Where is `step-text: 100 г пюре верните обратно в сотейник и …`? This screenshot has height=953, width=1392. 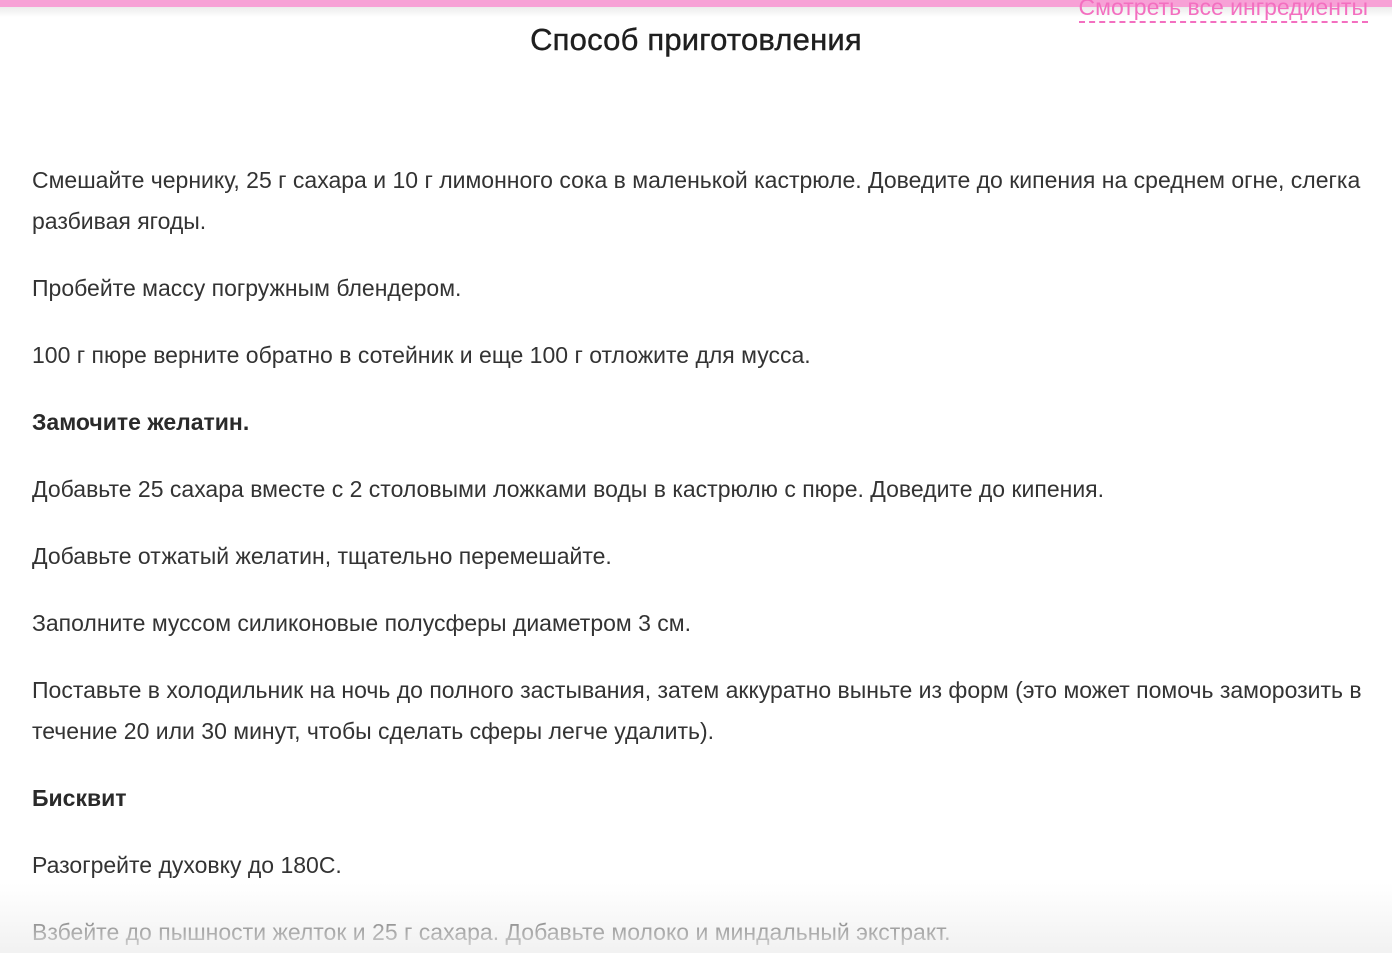 step-text: 100 г пюре верните обратно в сотейник и … is located at coordinates (421, 355).